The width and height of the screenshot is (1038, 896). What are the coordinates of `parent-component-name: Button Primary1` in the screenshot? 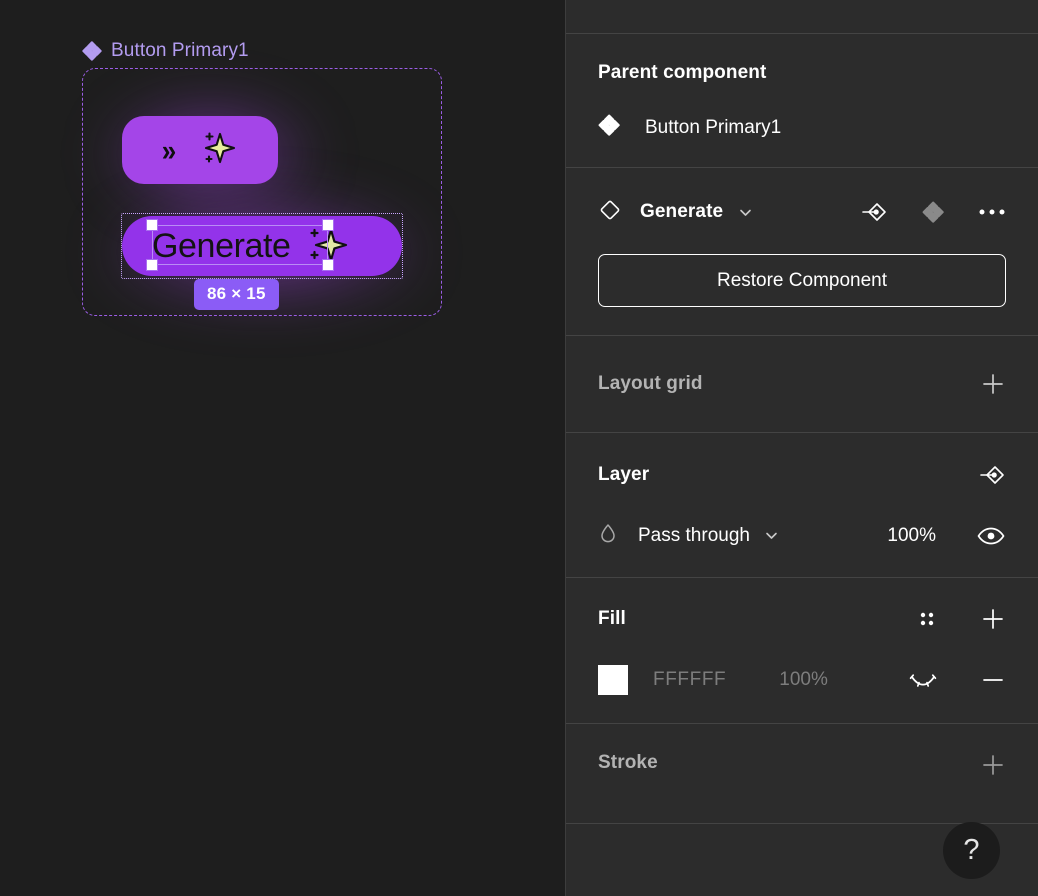 It's located at (713, 127).